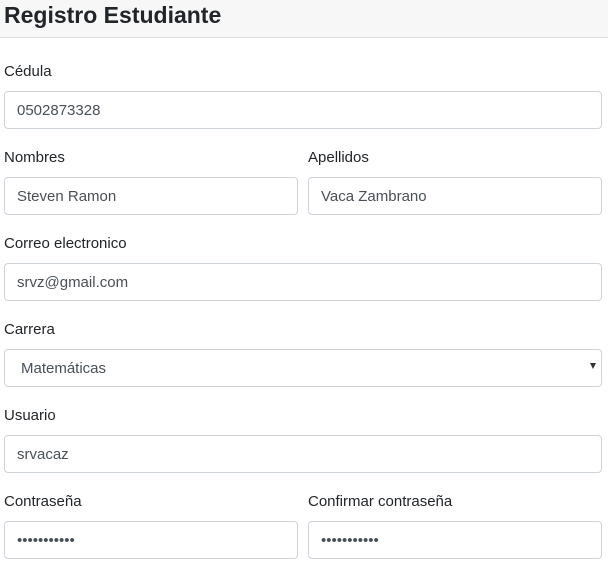  What do you see at coordinates (65, 243) in the screenshot?
I see `correo-label: Correo electronico` at bounding box center [65, 243].